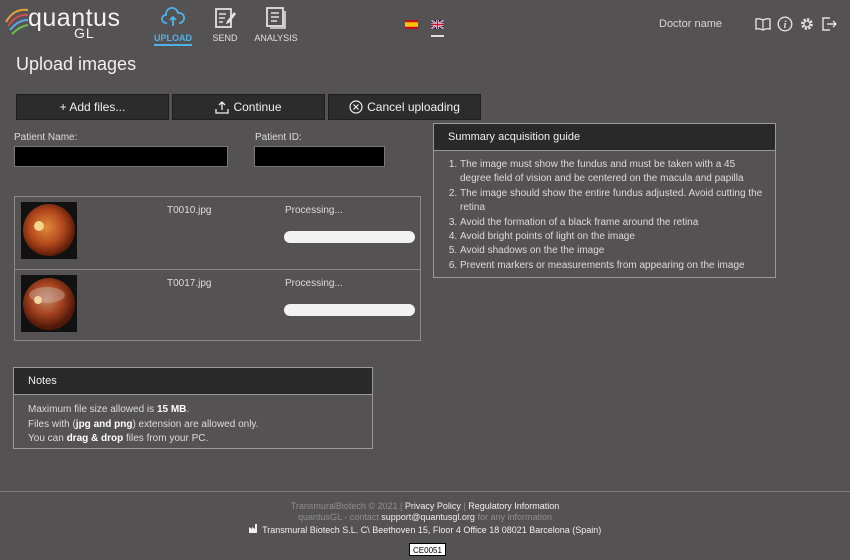  I want to click on support-email-link: support@quantusgl.org, so click(428, 517).